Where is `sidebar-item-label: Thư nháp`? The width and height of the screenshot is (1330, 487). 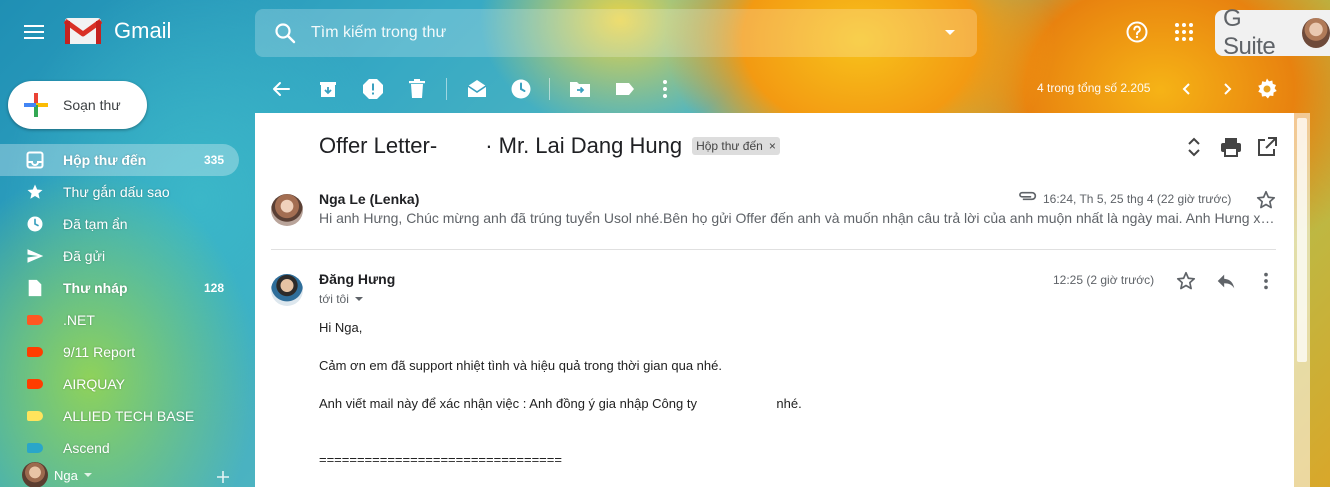
sidebar-item-label: Thư nháp is located at coordinates (95, 288).